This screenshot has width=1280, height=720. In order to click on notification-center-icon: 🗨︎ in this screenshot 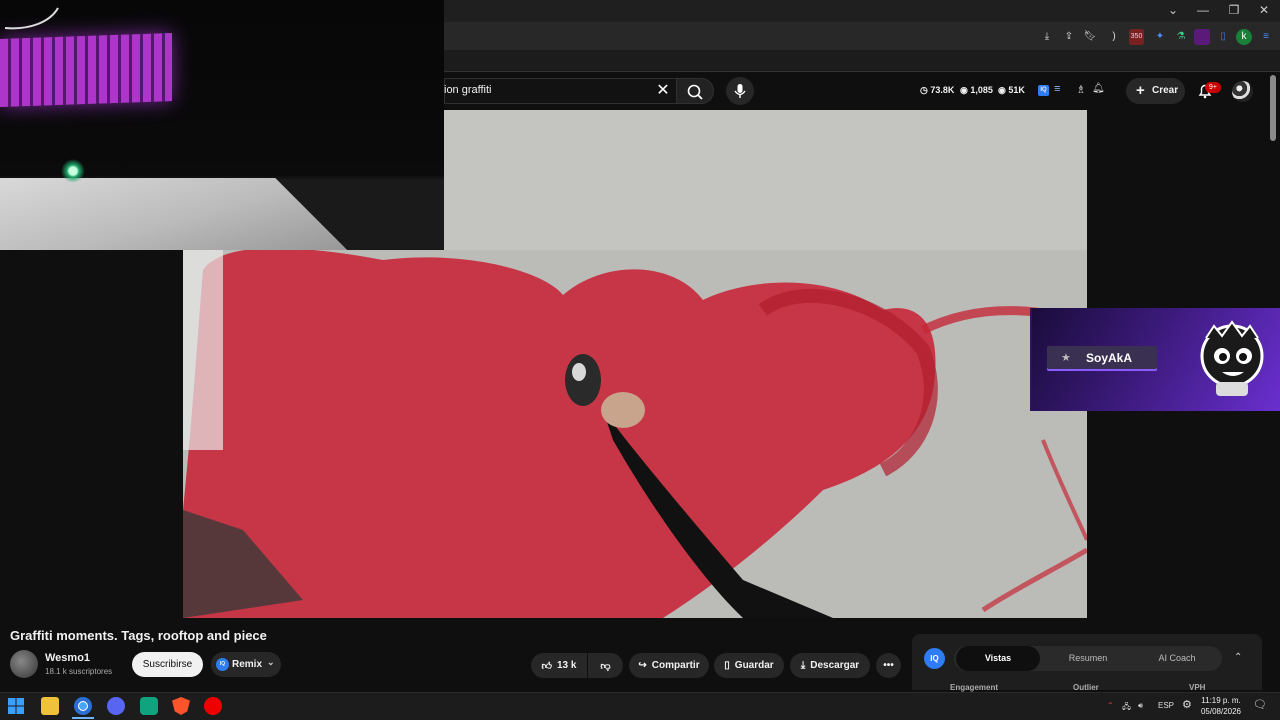, I will do `click(1260, 704)`.